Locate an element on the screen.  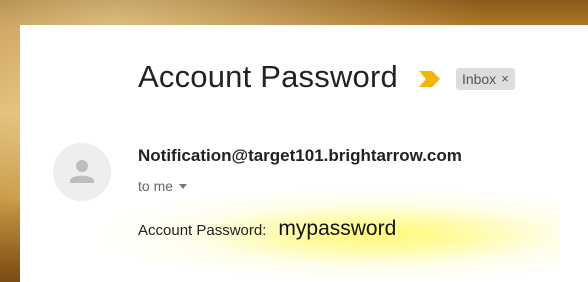
person-icon is located at coordinates (82, 171).